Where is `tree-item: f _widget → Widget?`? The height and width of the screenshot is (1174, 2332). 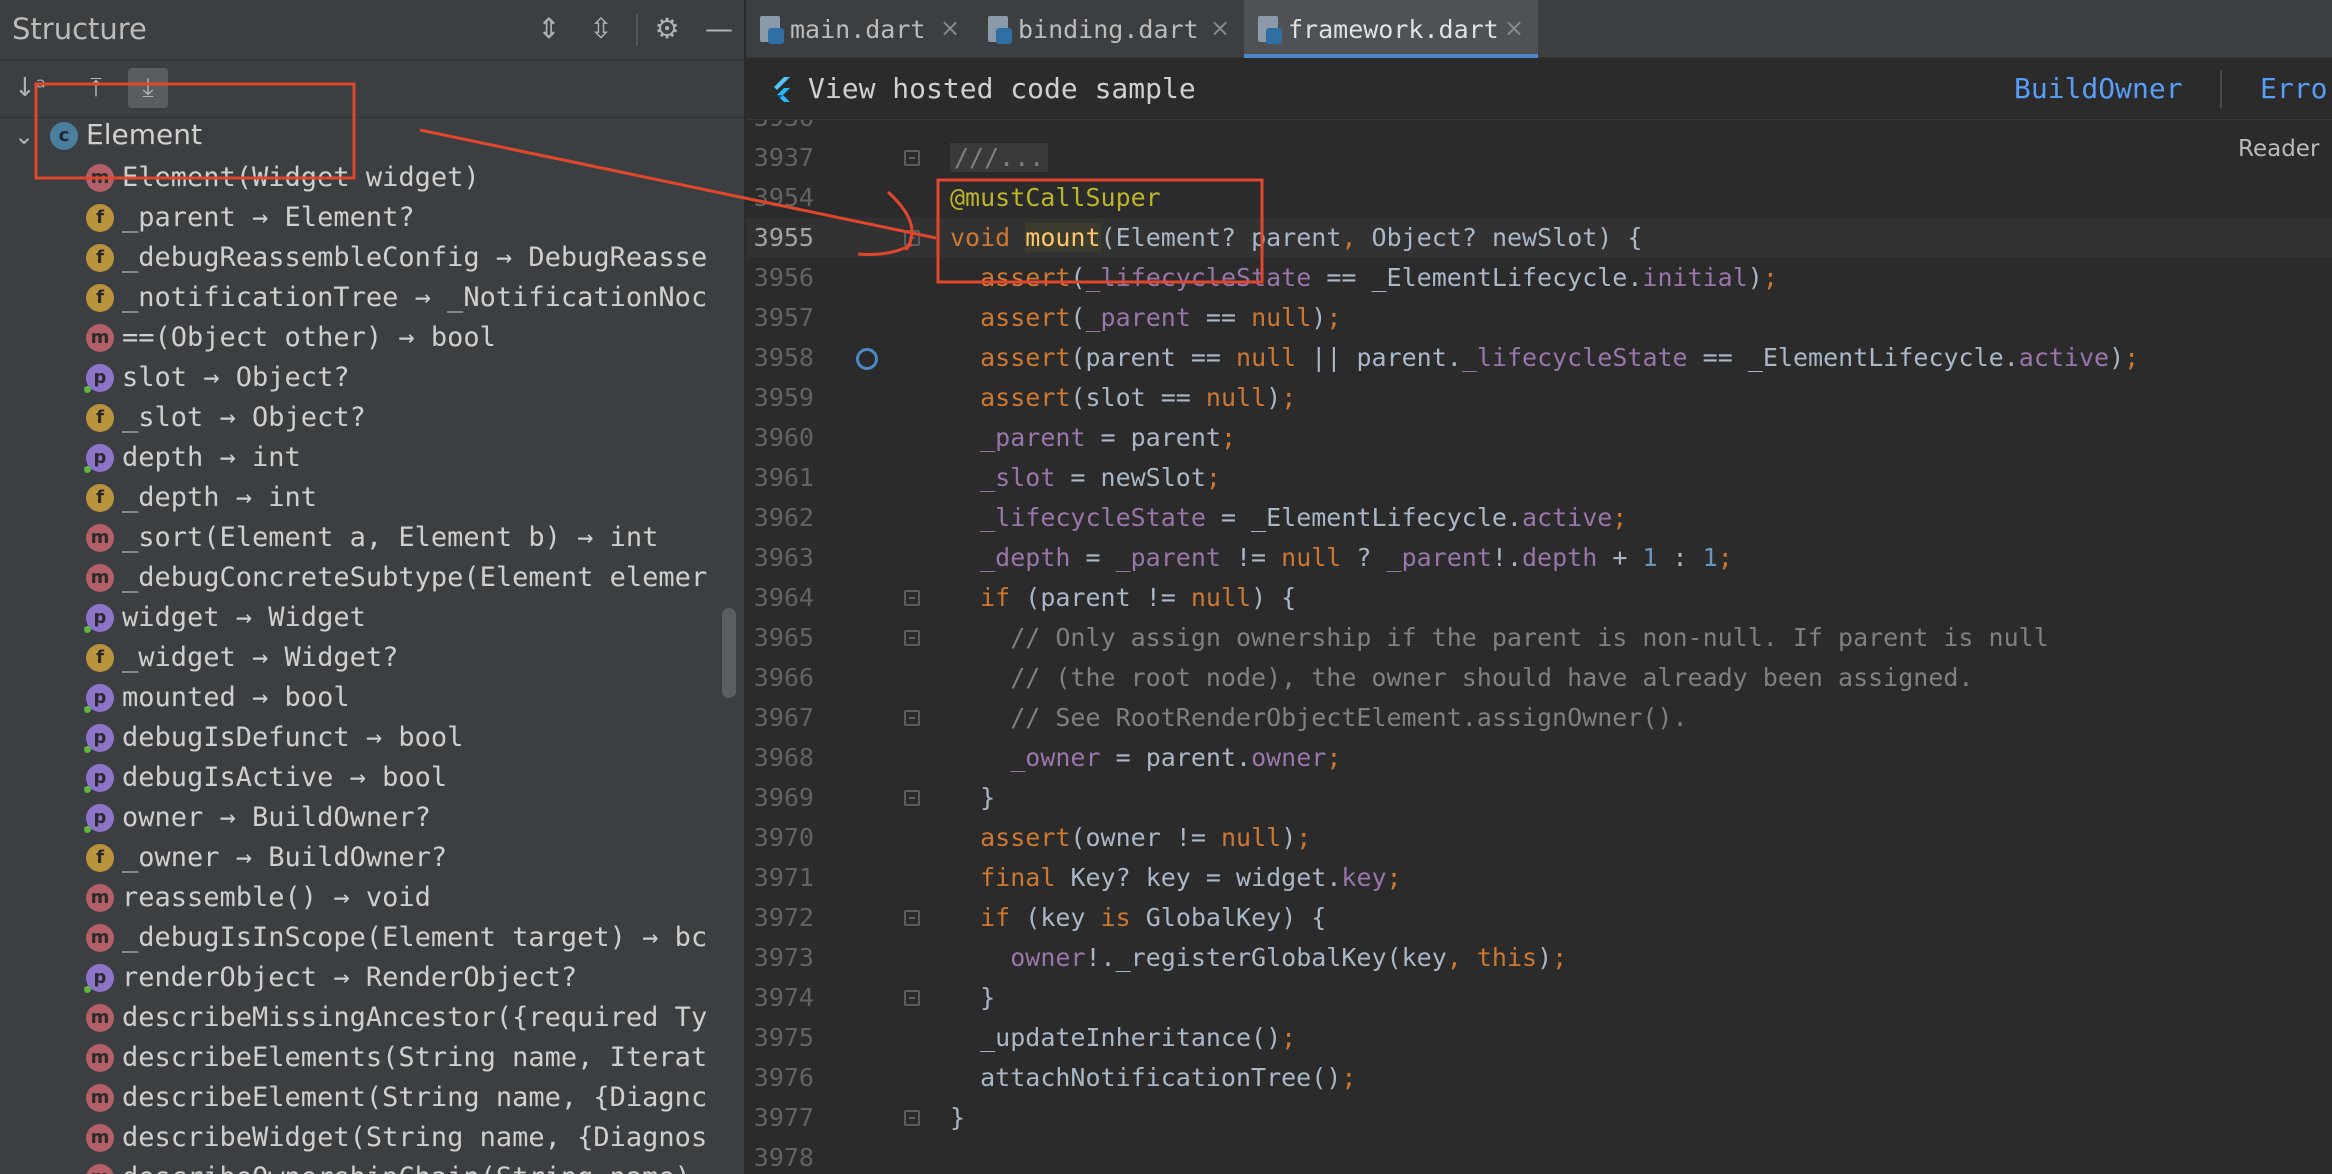 tree-item: f _widget → Widget? is located at coordinates (360, 658).